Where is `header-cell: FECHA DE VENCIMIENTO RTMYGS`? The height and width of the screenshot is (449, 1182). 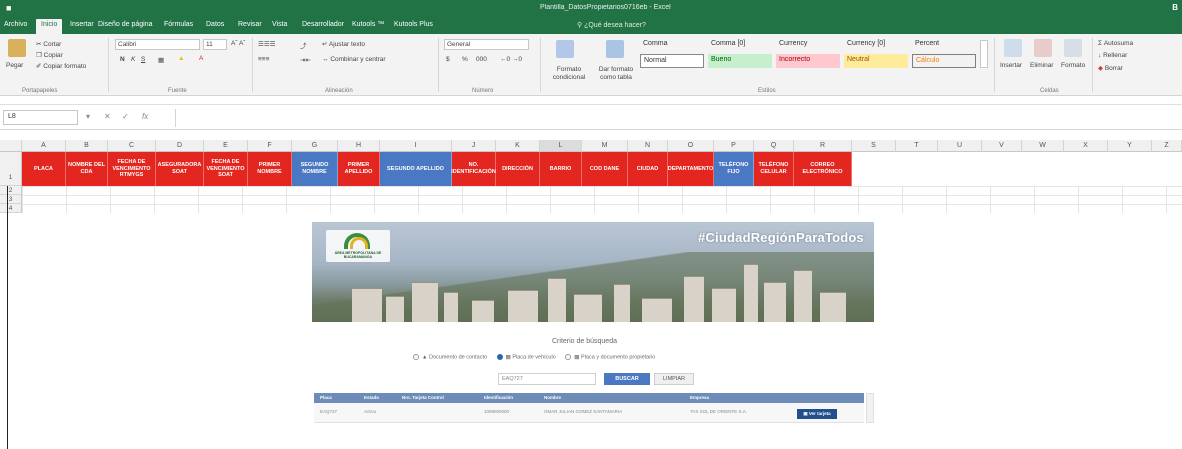 header-cell: FECHA DE VENCIMIENTO RTMYGS is located at coordinates (132, 169).